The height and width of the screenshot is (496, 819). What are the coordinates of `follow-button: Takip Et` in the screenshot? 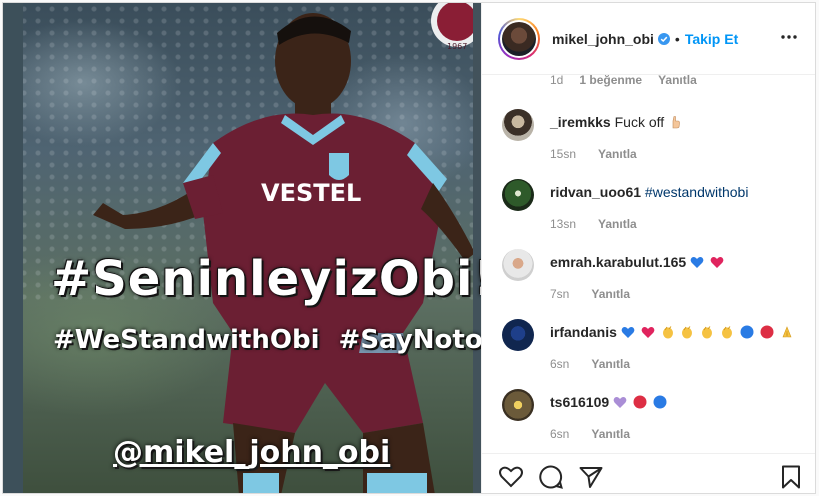 It's located at (711, 39).